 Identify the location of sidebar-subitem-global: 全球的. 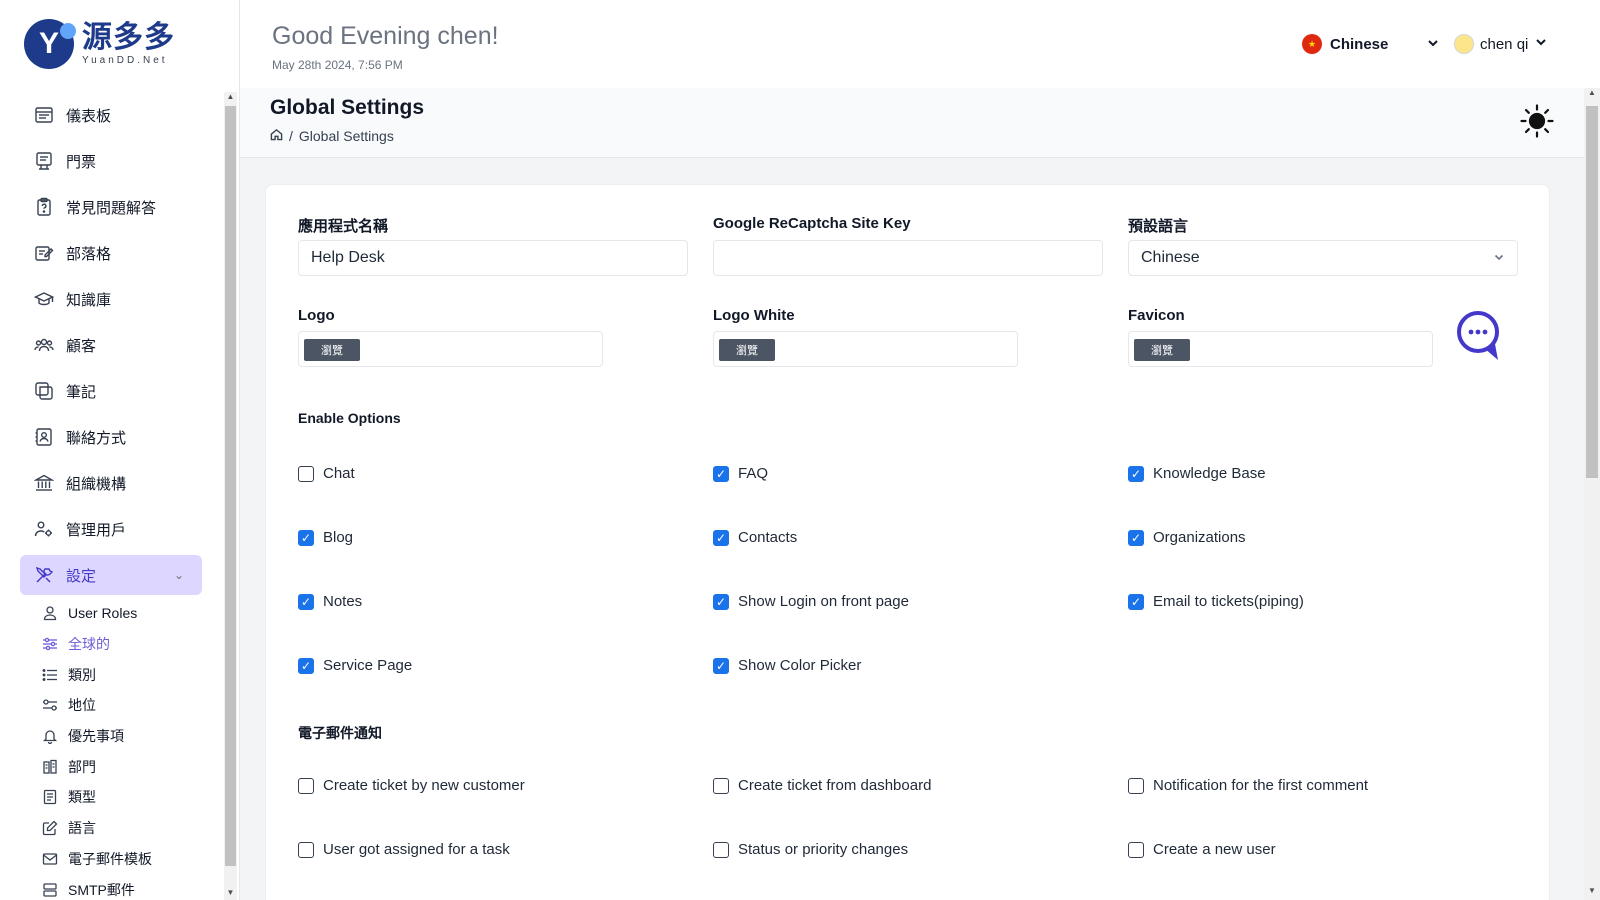
(111, 644).